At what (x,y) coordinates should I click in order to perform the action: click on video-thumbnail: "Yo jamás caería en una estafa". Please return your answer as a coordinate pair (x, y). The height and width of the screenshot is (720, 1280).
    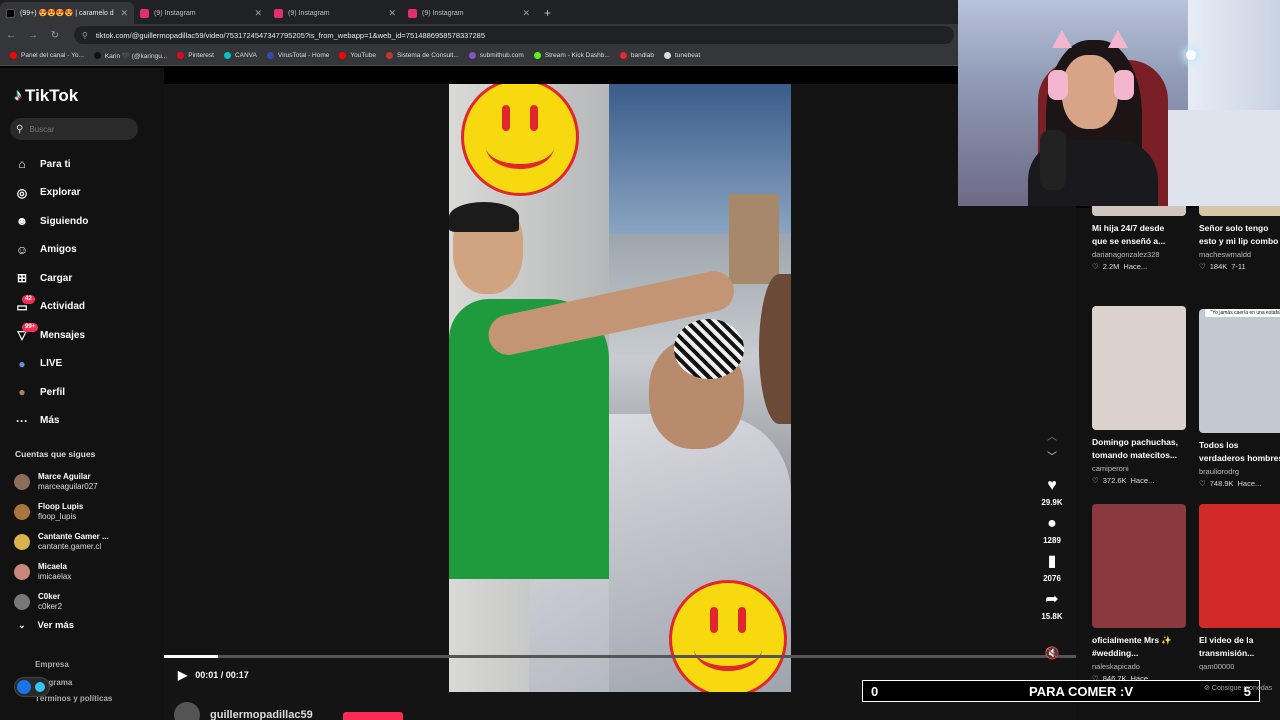
    Looking at the image, I should click on (1239, 371).